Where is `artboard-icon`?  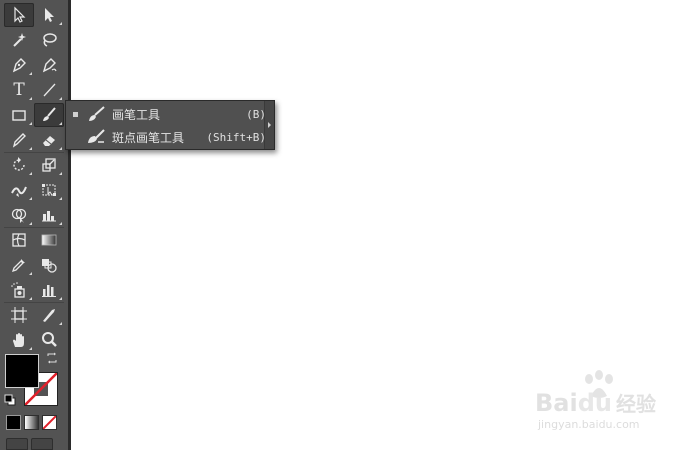 artboard-icon is located at coordinates (19, 315).